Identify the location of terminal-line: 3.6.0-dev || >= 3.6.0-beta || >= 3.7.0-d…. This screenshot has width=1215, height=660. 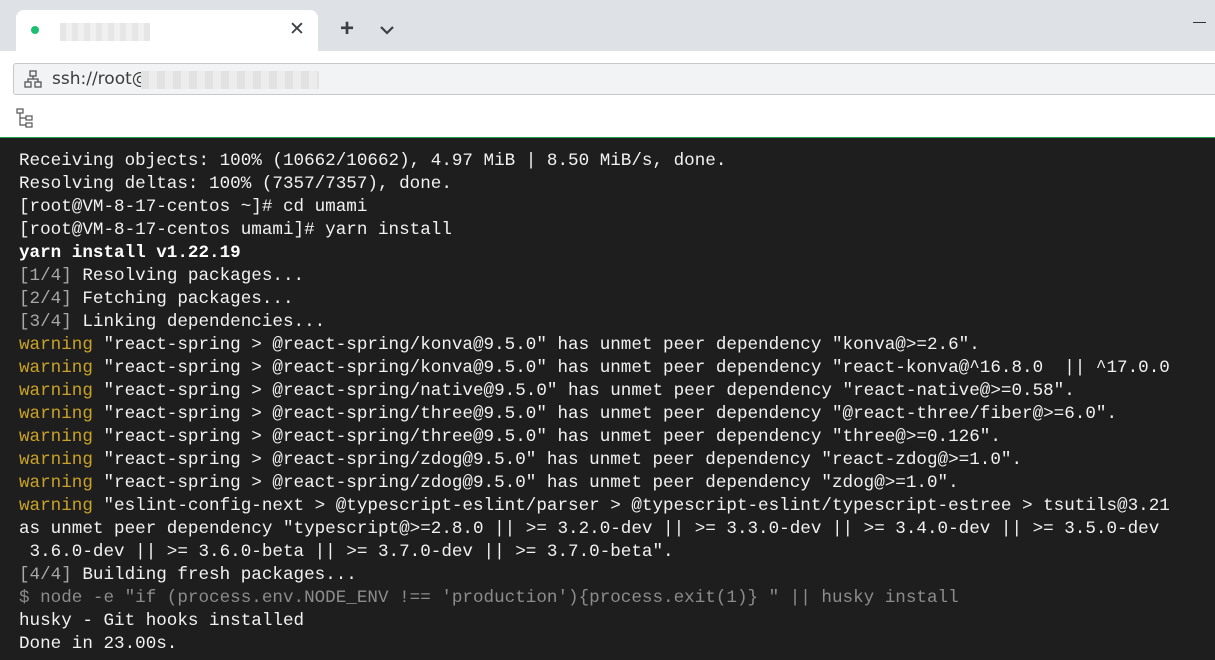
(346, 552).